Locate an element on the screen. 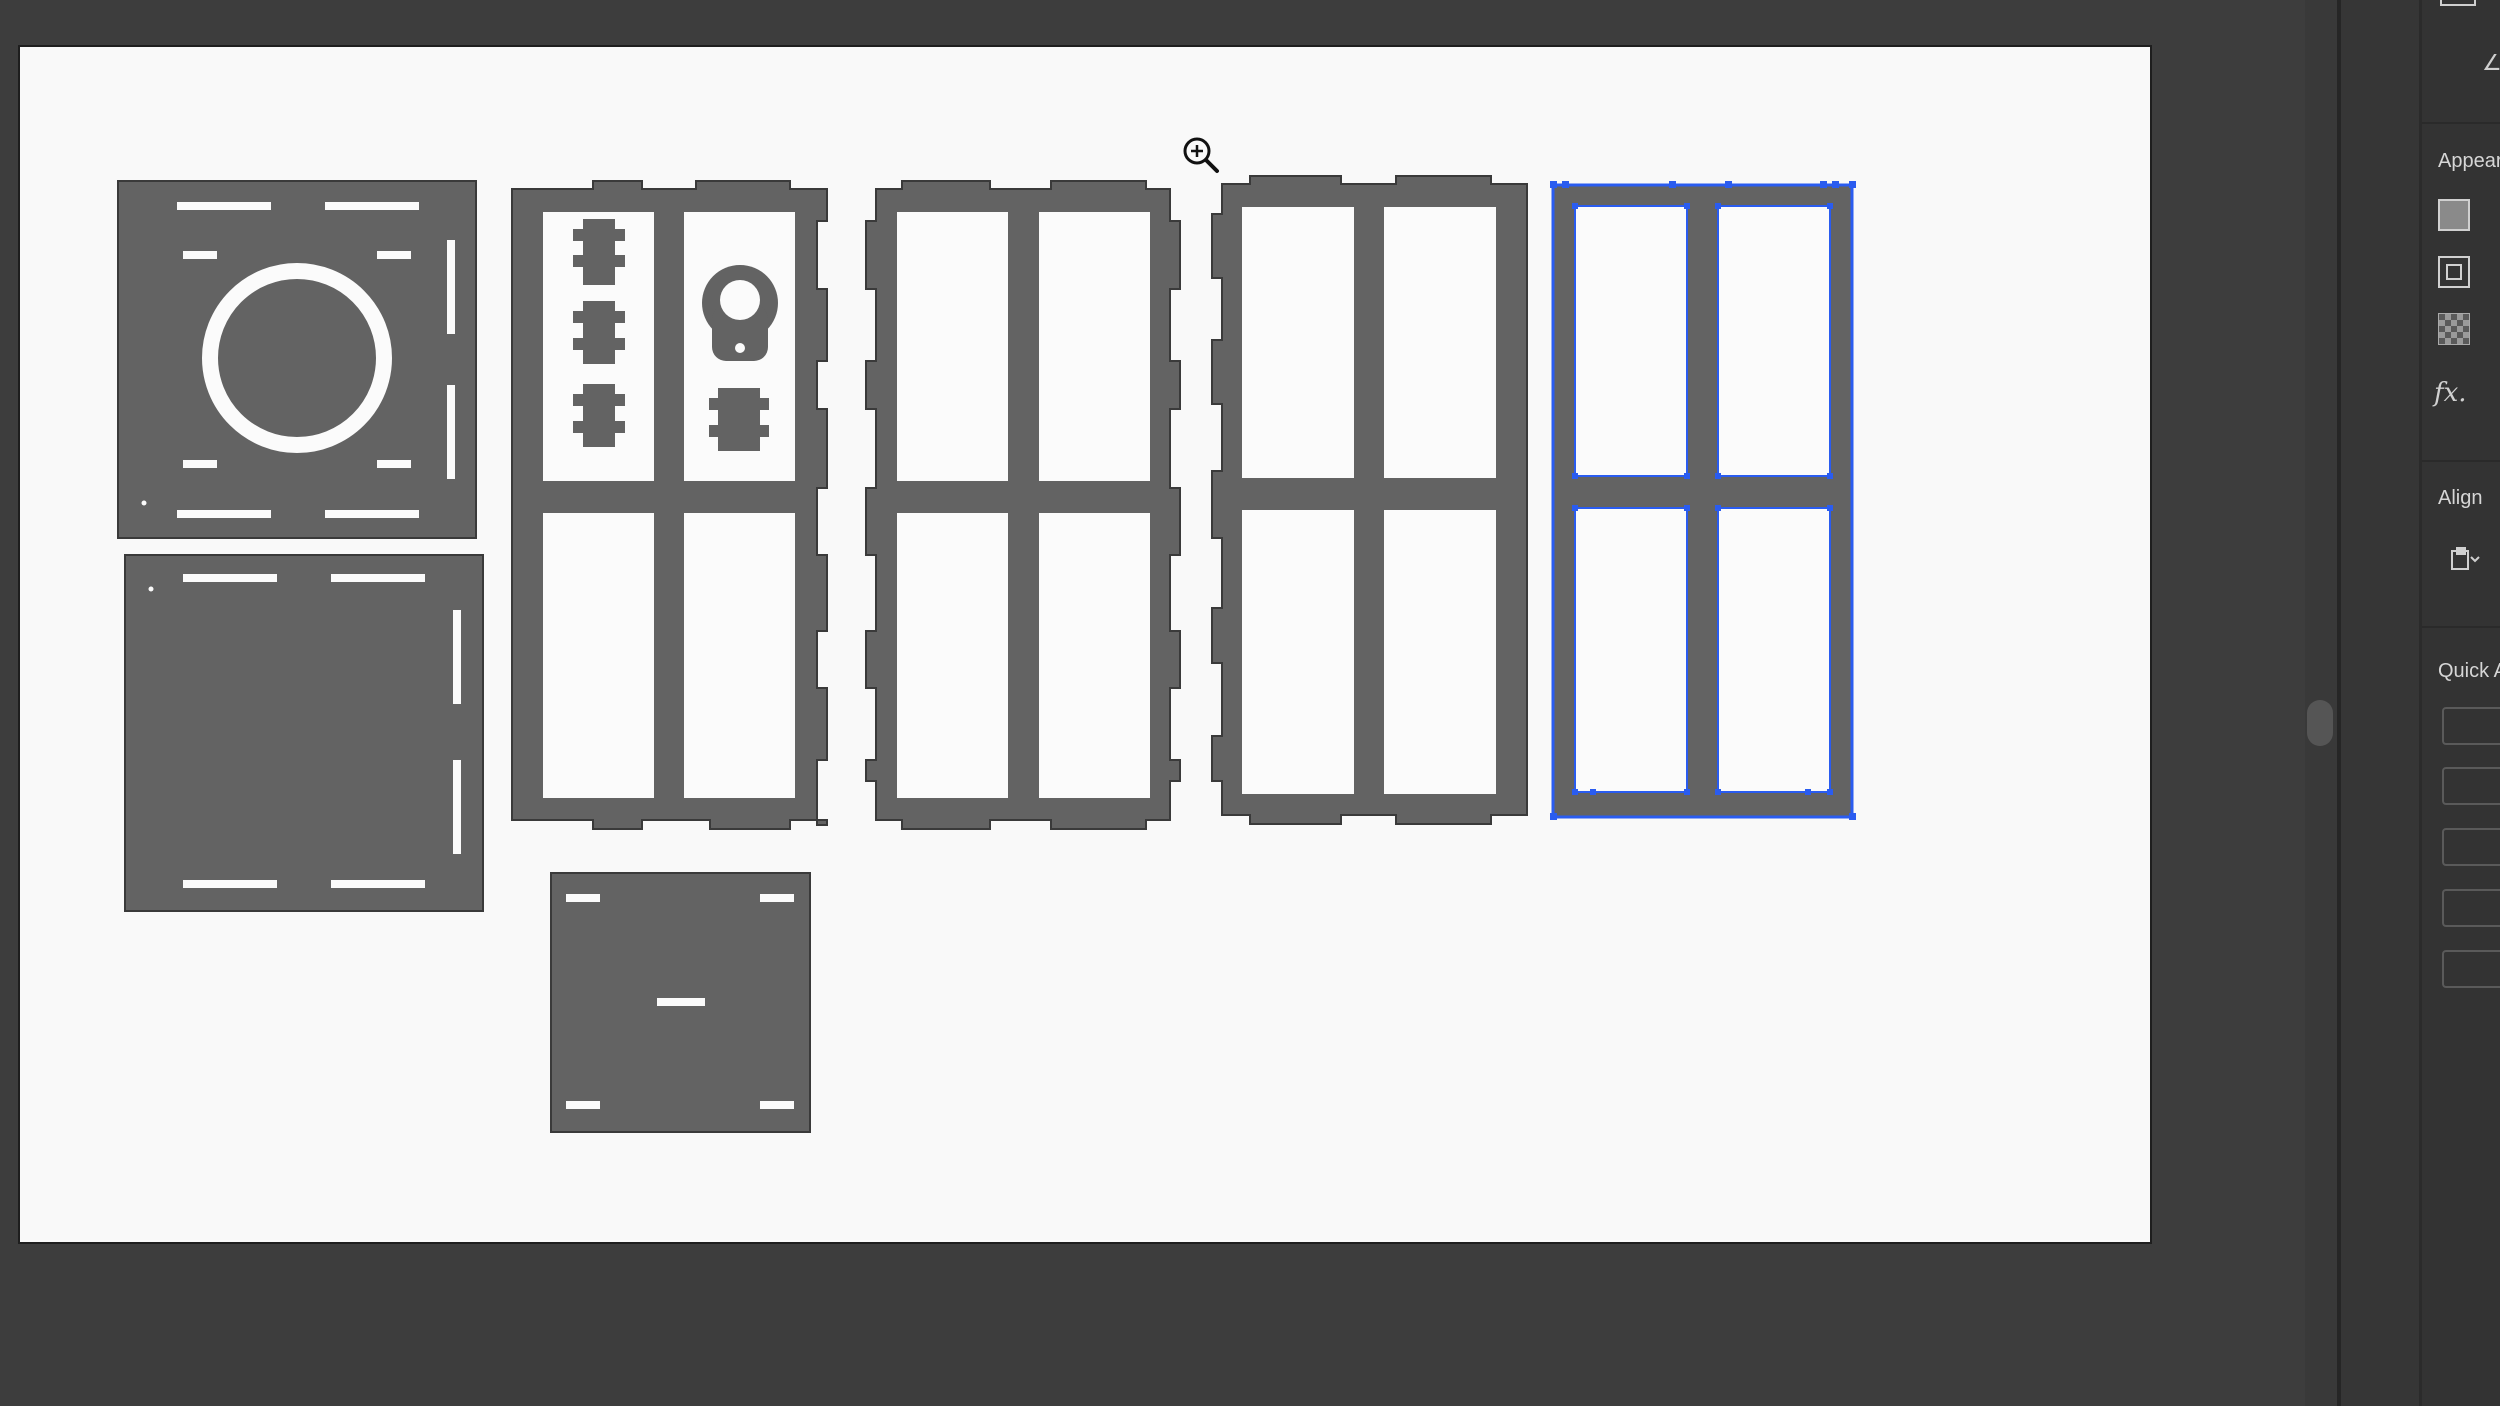 The image size is (2500, 1406). fill-swatch-icon is located at coordinates (2454, 215).